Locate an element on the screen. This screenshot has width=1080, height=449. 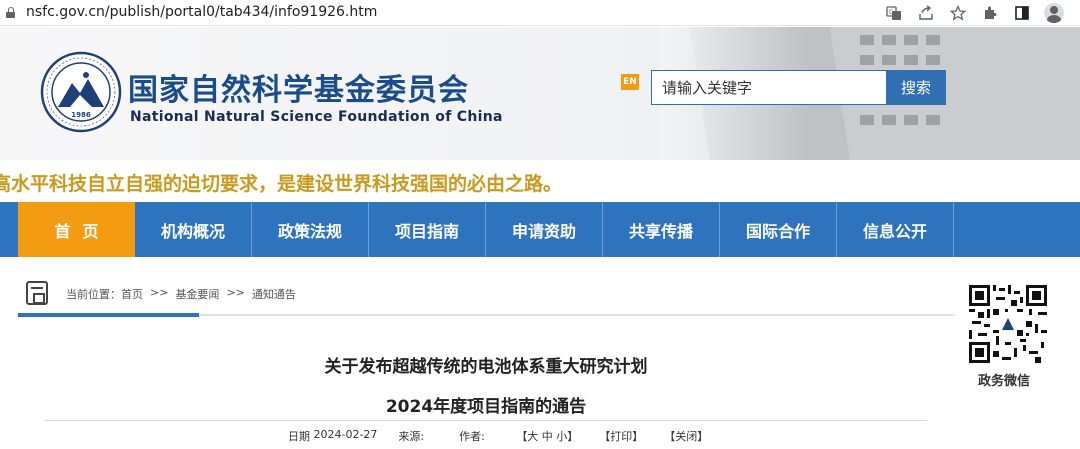
author-label: 作者: is located at coordinates (472, 436).